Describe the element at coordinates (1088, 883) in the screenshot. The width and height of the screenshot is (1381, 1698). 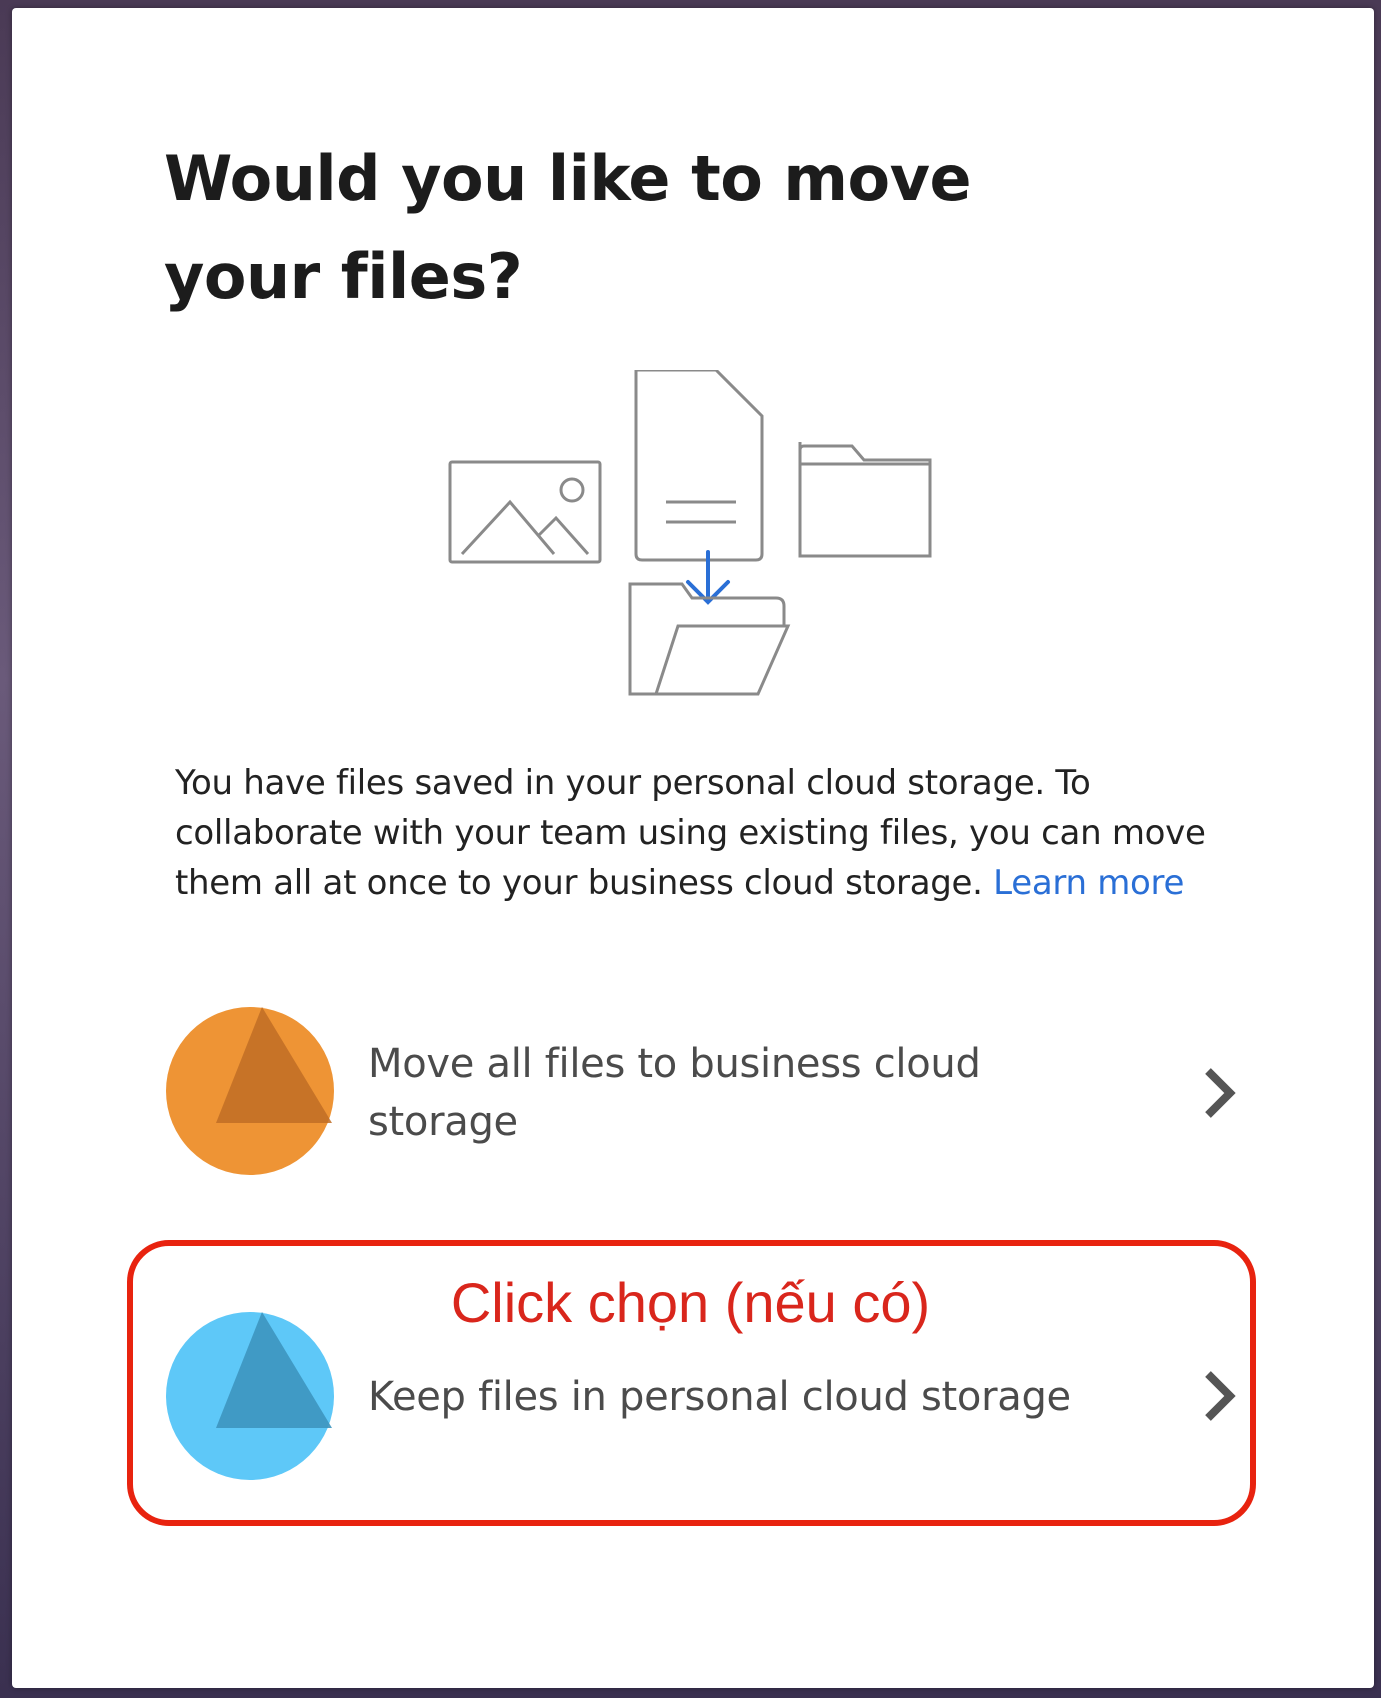
I see `learn-more-link: Learn more` at that location.